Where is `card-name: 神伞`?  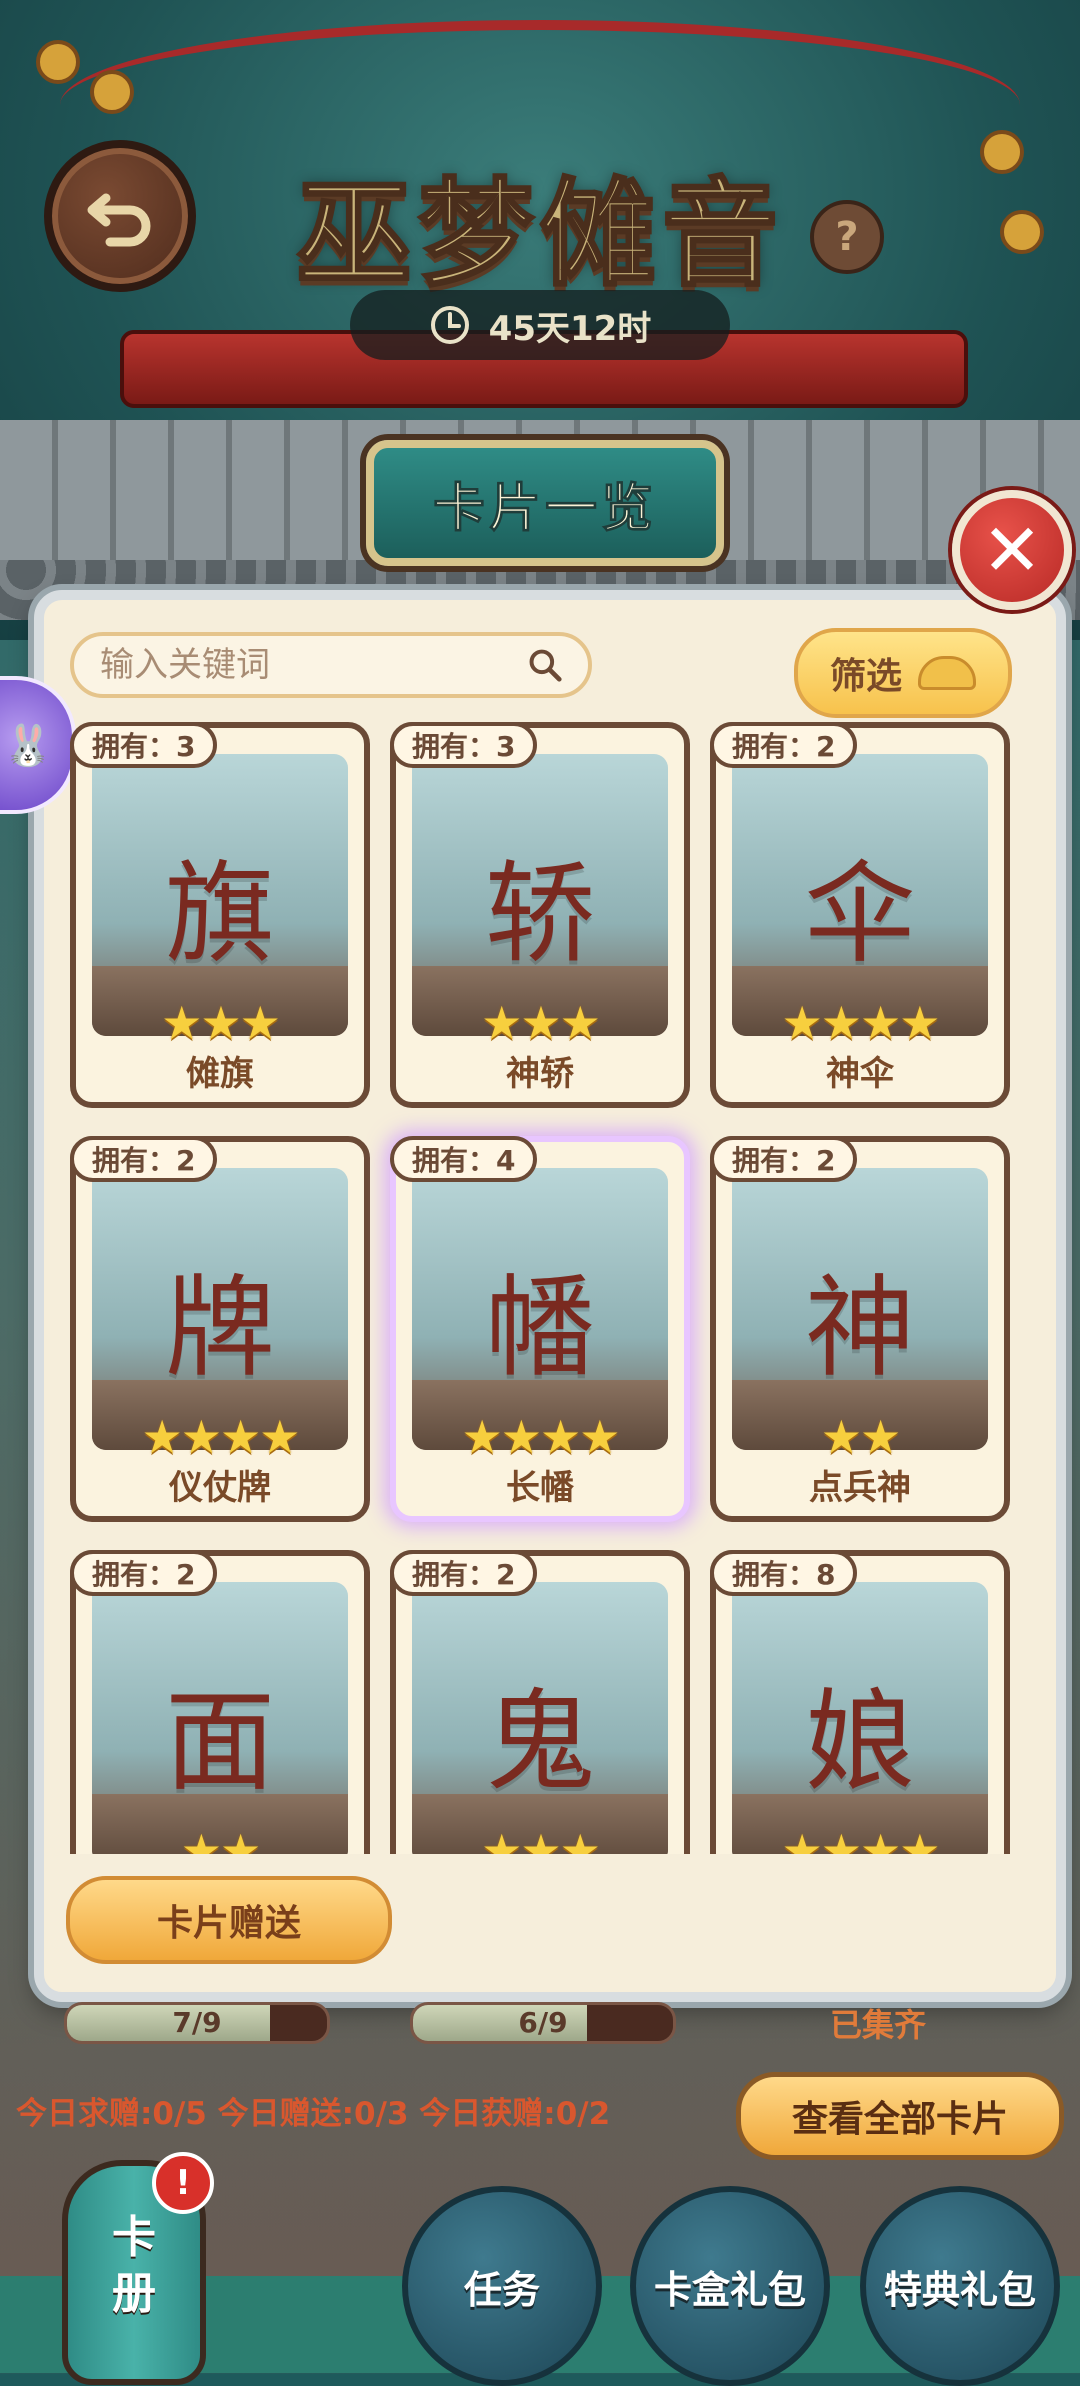 card-name: 神伞 is located at coordinates (860, 1074).